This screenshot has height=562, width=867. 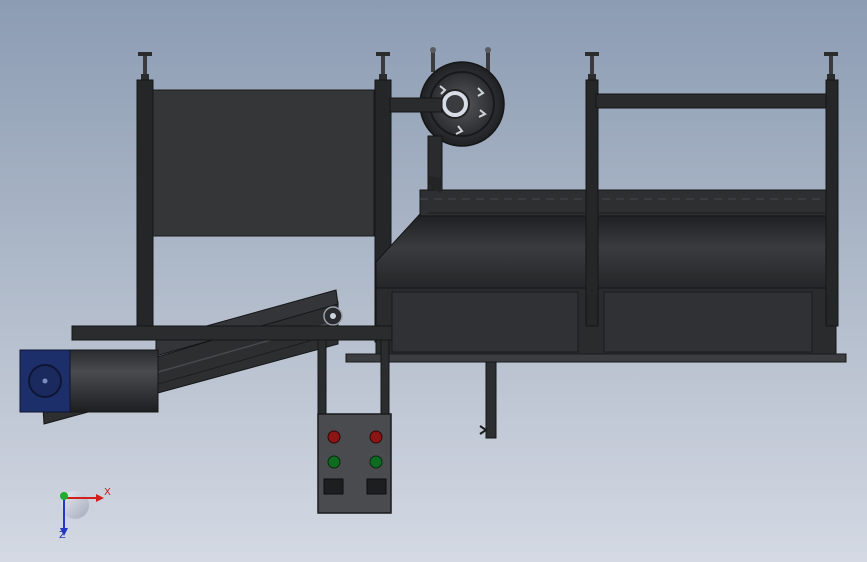 I want to click on axis-z-label: Z, so click(x=62, y=535).